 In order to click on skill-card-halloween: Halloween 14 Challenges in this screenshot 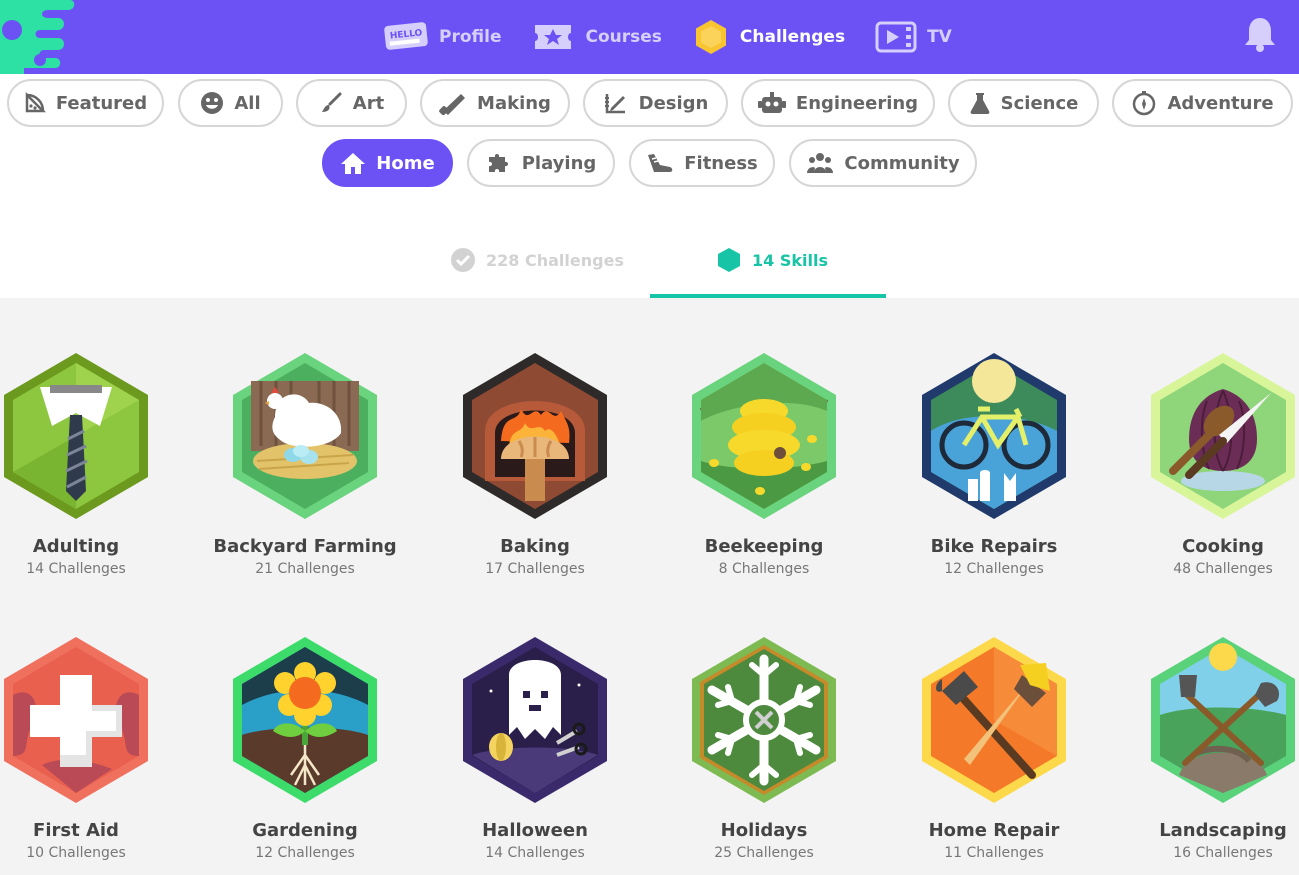, I will do `click(535, 749)`.